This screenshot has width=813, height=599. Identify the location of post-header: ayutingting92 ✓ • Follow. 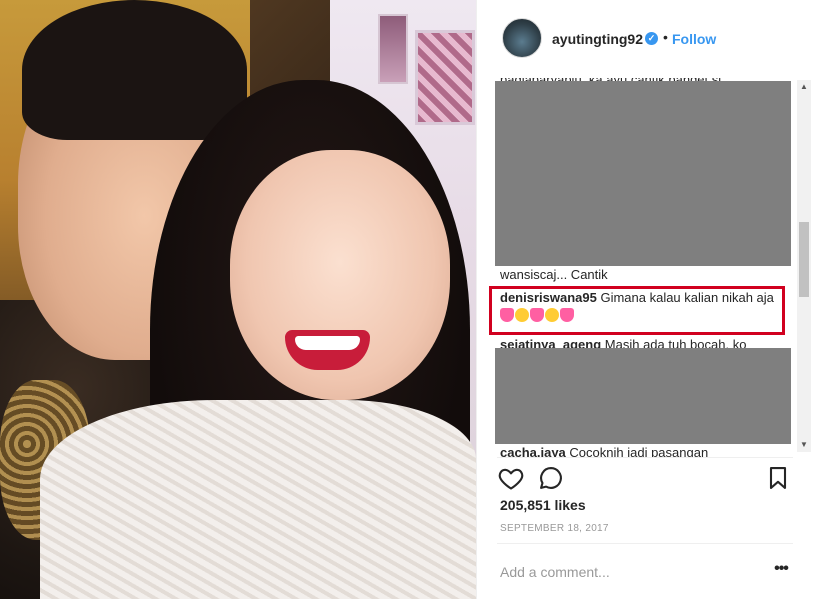
(645, 39).